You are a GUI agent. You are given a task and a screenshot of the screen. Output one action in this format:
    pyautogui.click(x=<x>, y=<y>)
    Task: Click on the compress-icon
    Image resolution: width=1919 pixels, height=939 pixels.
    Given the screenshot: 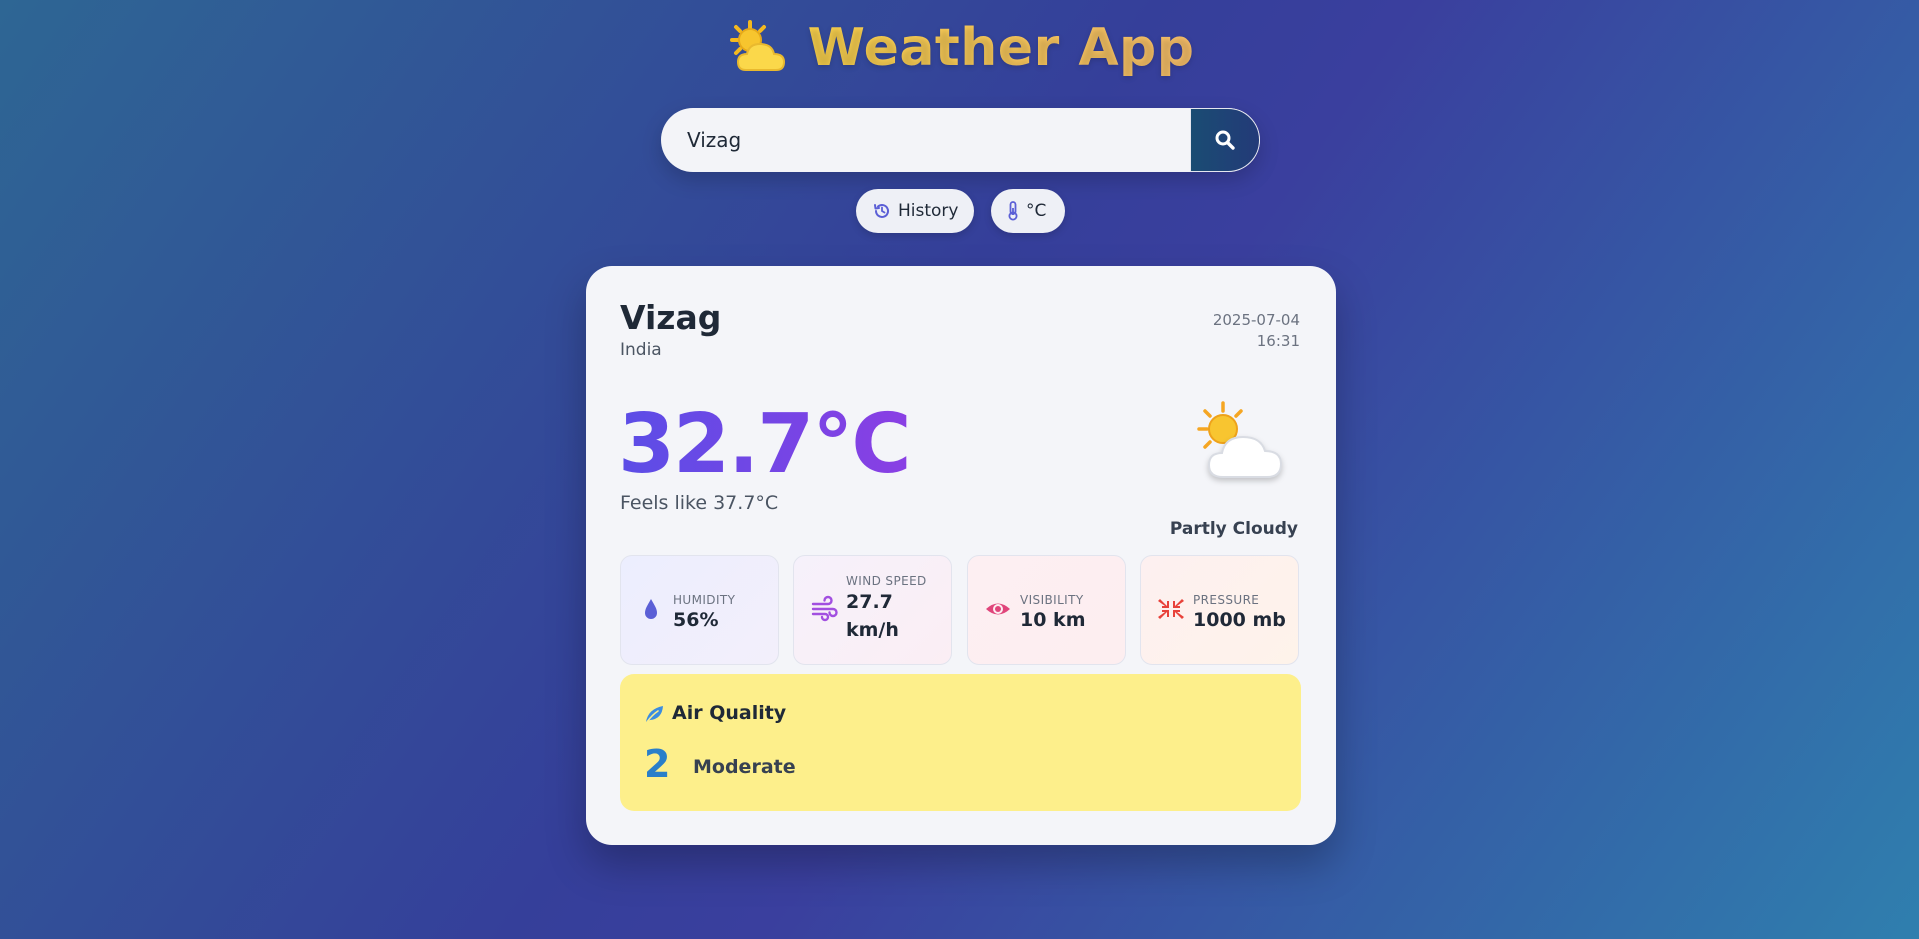 What is the action you would take?
    pyautogui.click(x=1171, y=609)
    